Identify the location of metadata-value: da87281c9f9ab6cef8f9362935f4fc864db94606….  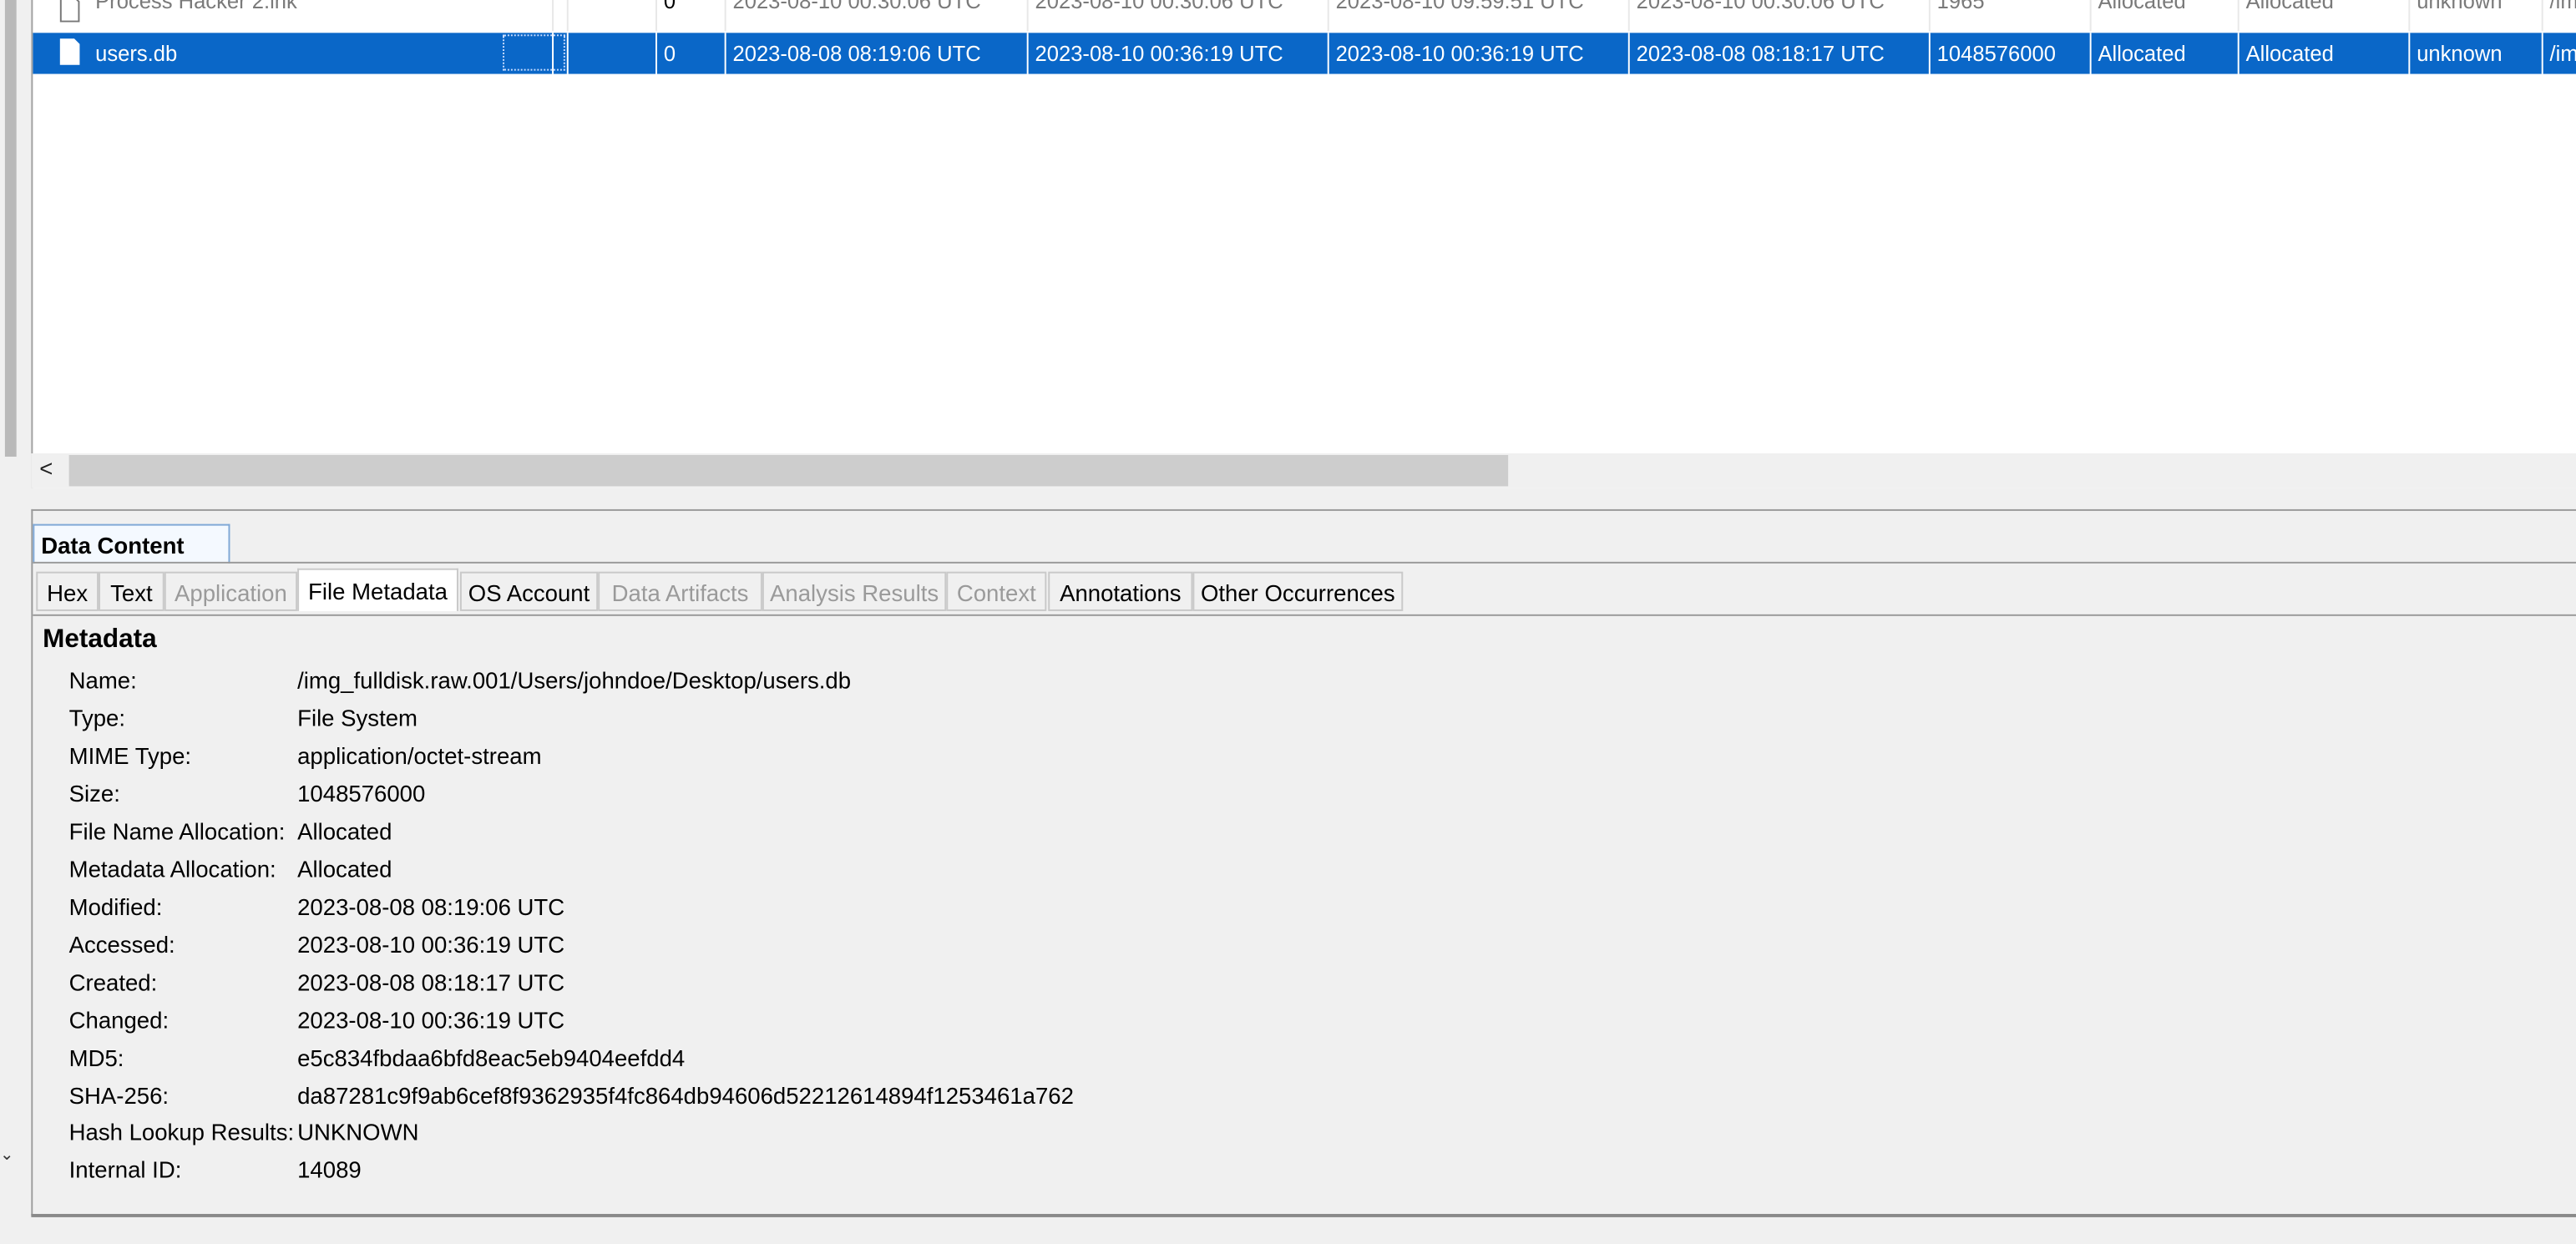
(685, 1096).